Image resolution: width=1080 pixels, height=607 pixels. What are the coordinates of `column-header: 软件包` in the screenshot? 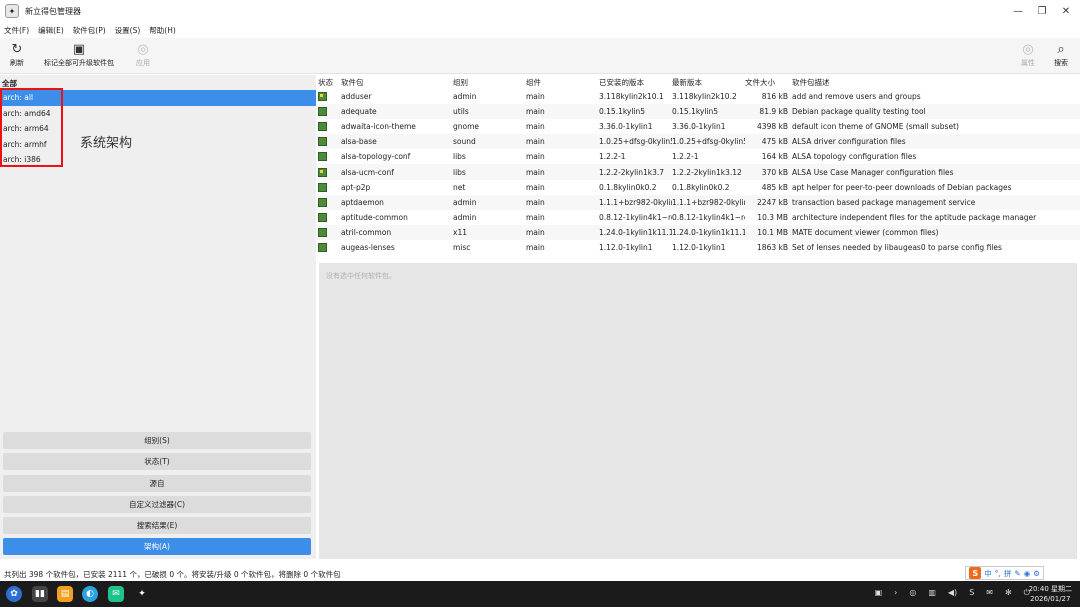 It's located at (396, 82).